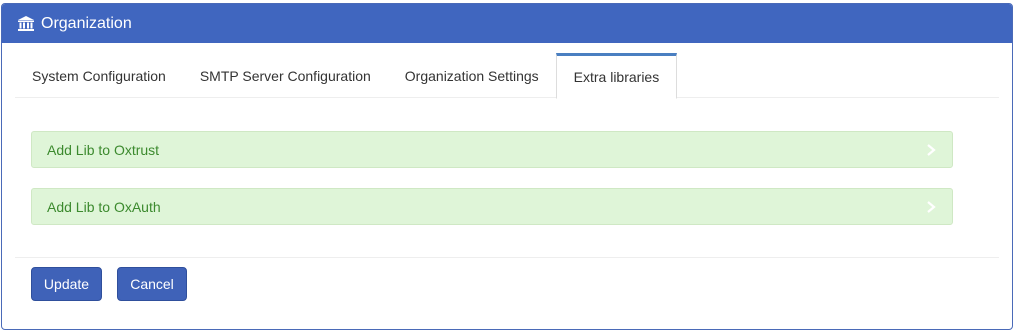 The height and width of the screenshot is (332, 1014). Describe the element at coordinates (507, 23) in the screenshot. I see `panel-header: Organization` at that location.